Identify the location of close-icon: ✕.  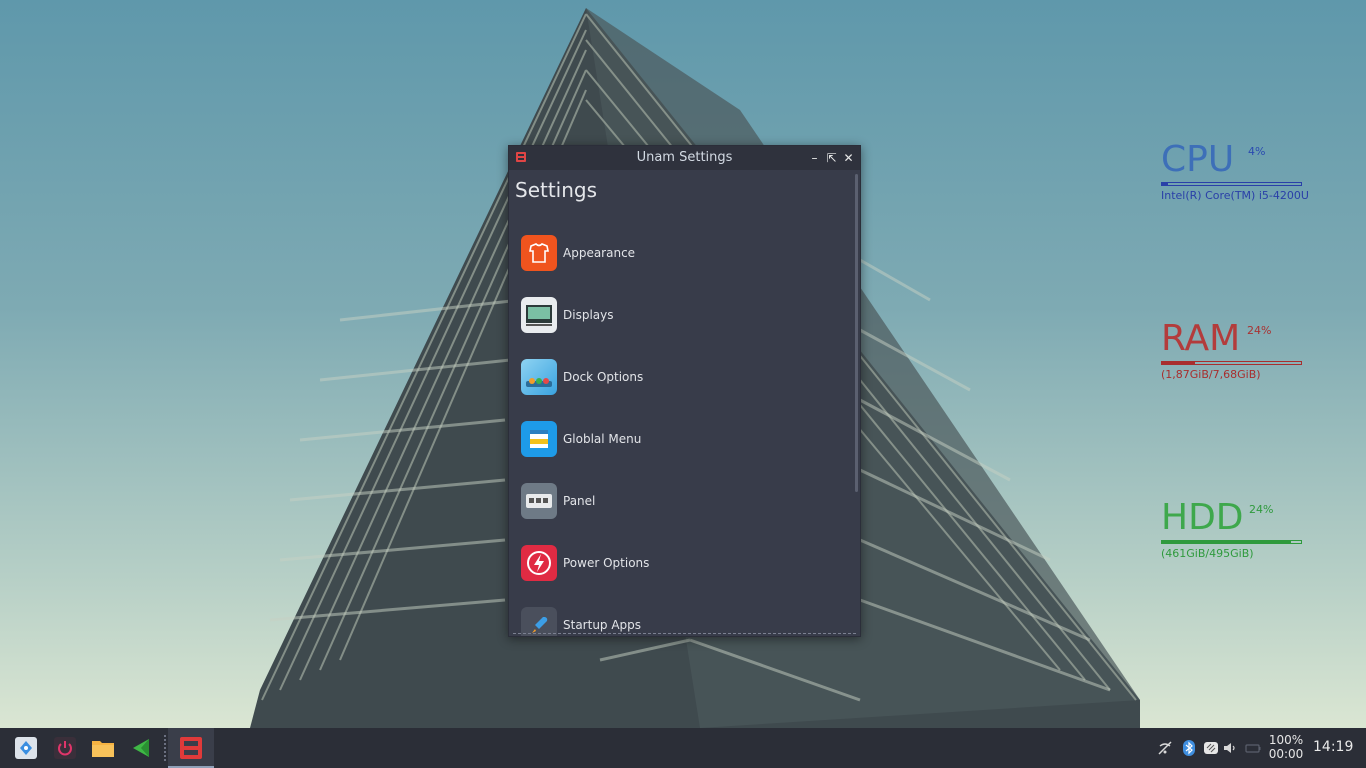
(848, 158).